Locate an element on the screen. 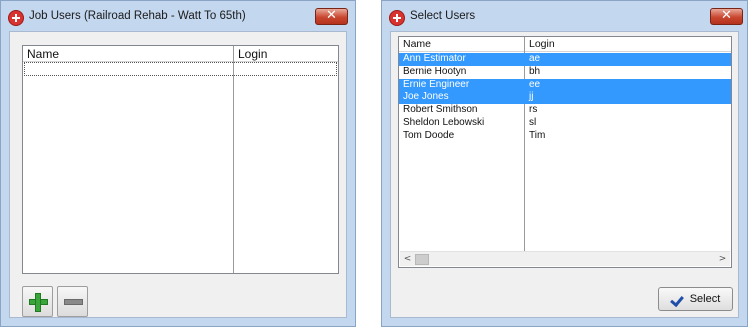  table-row: Bernie Hootyn bh is located at coordinates (565, 72).